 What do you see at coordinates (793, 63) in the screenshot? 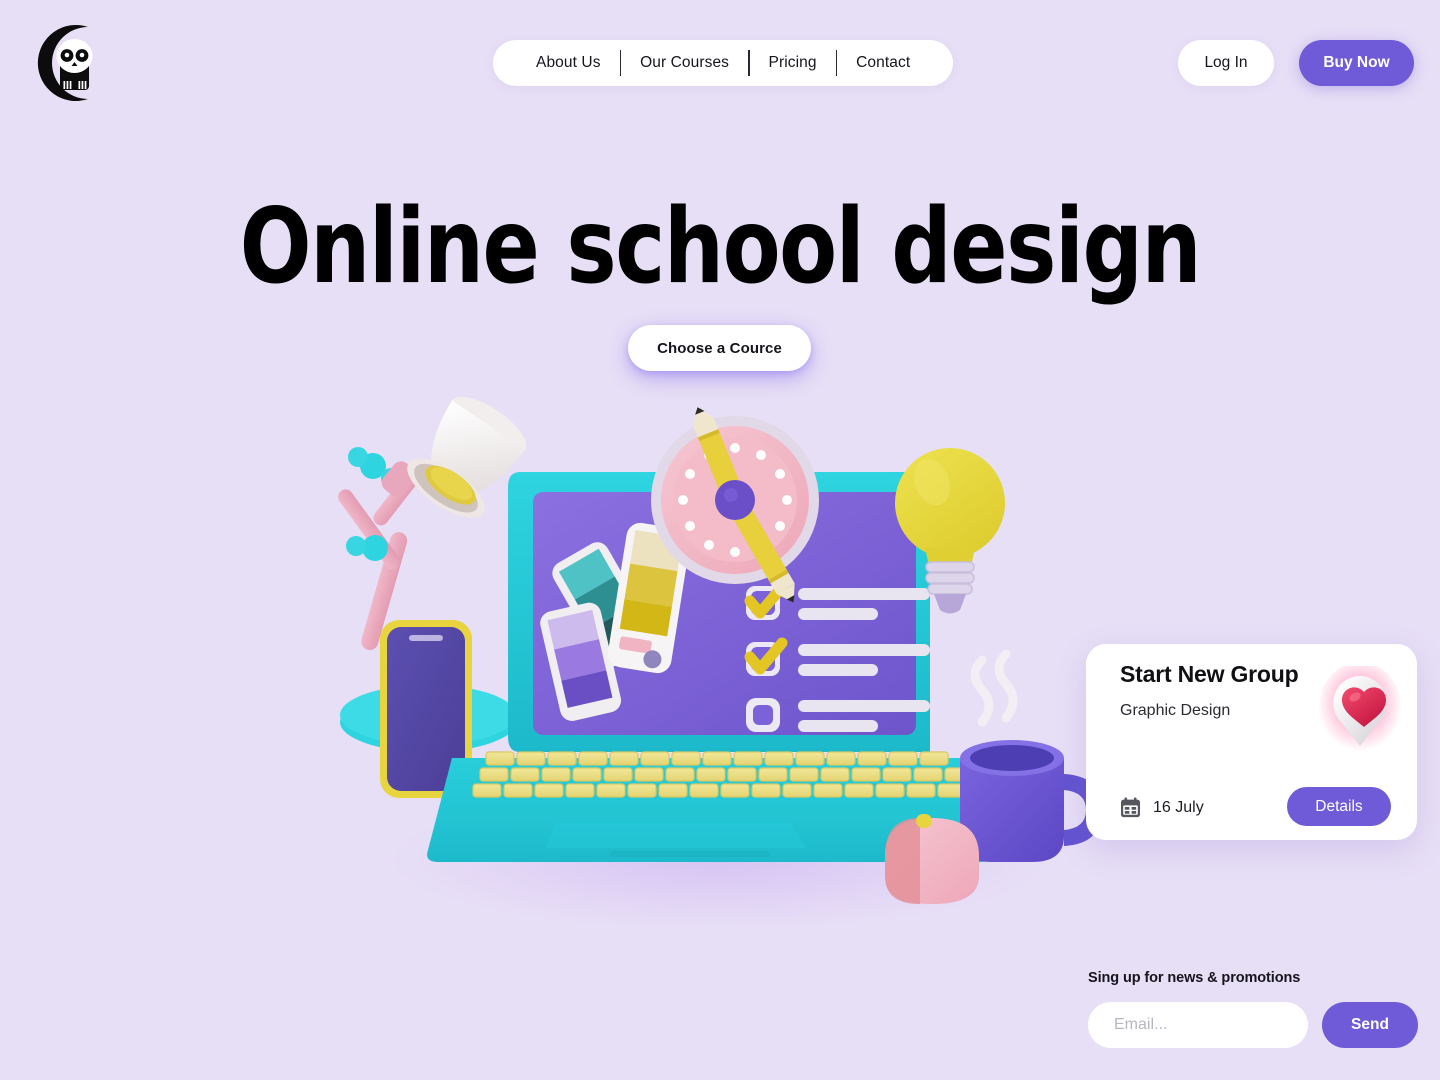
I see `nav-item-pricing: Pricing` at bounding box center [793, 63].